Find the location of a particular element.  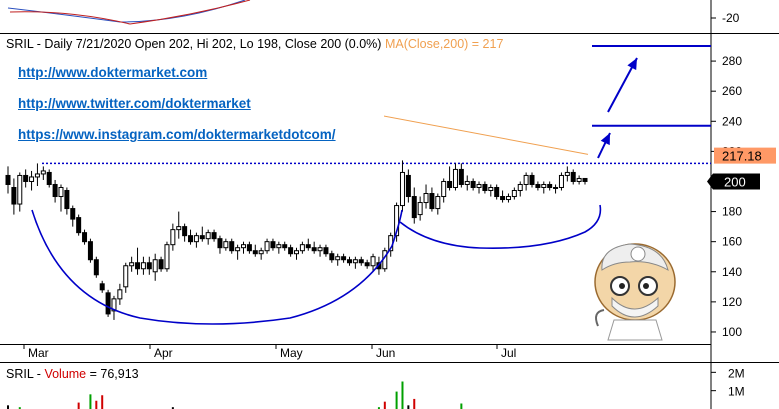

indicator-line-red is located at coordinates (130, 12).